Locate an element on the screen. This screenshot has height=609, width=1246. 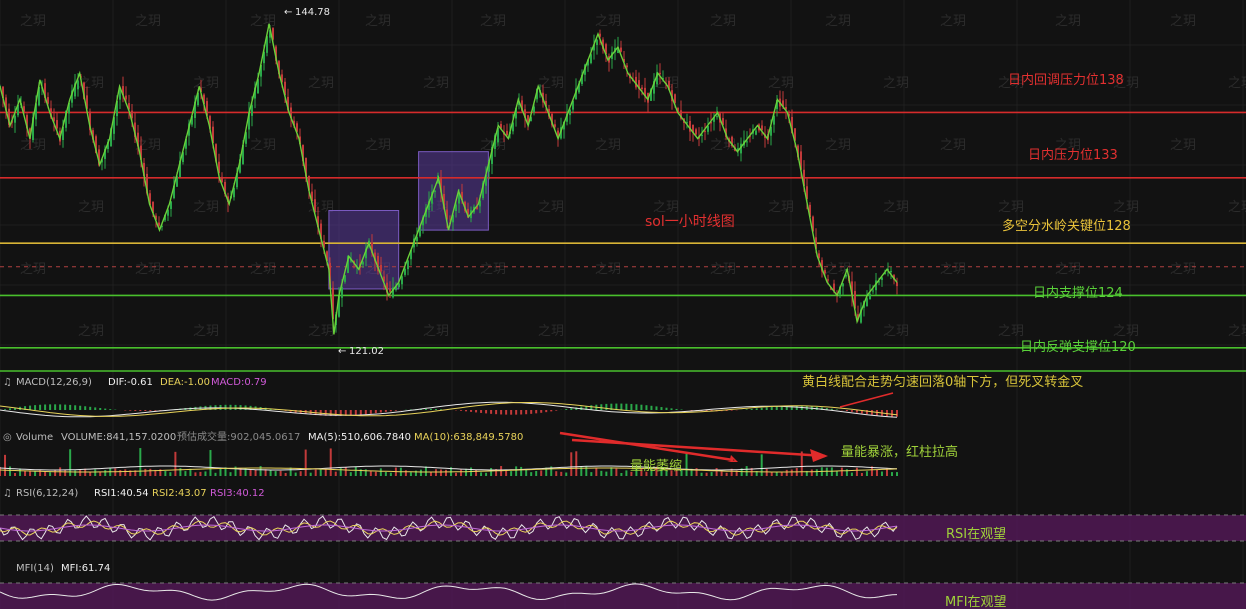
level-label: 日内回调压力位138 is located at coordinates (1066, 80).